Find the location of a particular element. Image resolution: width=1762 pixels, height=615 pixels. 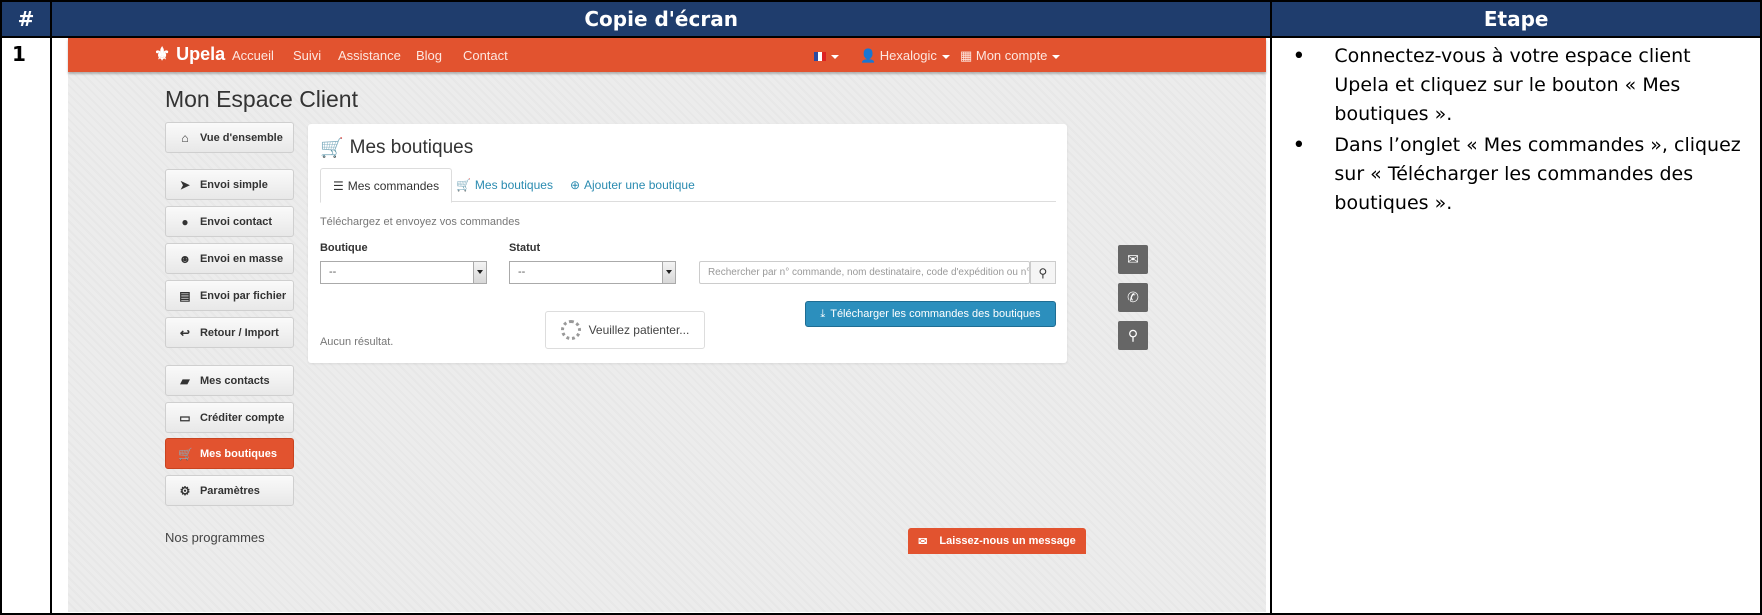

sidebar-item-mes-boutiques: 🛒 Mes boutiques is located at coordinates (229, 454).